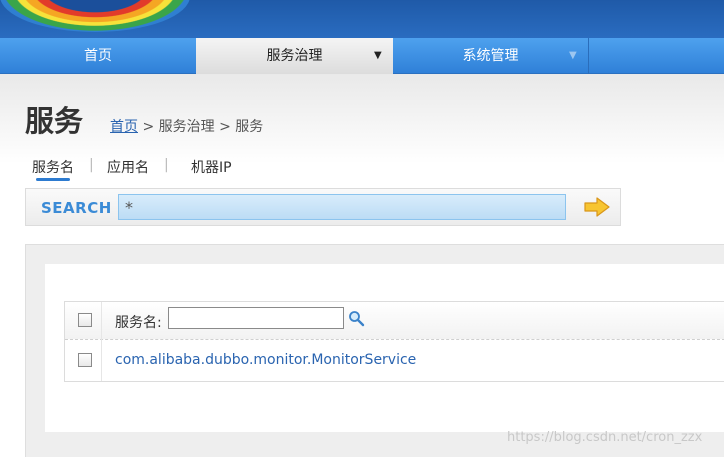  I want to click on tab-service-name: 服务名, so click(53, 167).